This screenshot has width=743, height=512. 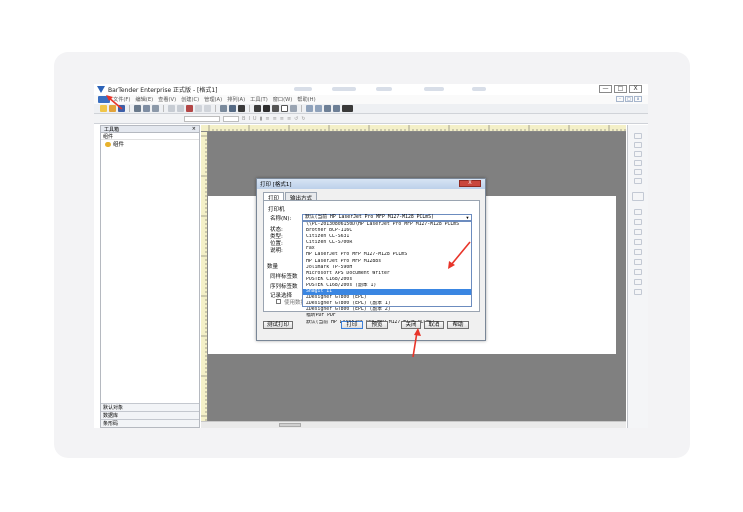 I want to click on toolbox-close-button: ×, so click(x=194, y=129).